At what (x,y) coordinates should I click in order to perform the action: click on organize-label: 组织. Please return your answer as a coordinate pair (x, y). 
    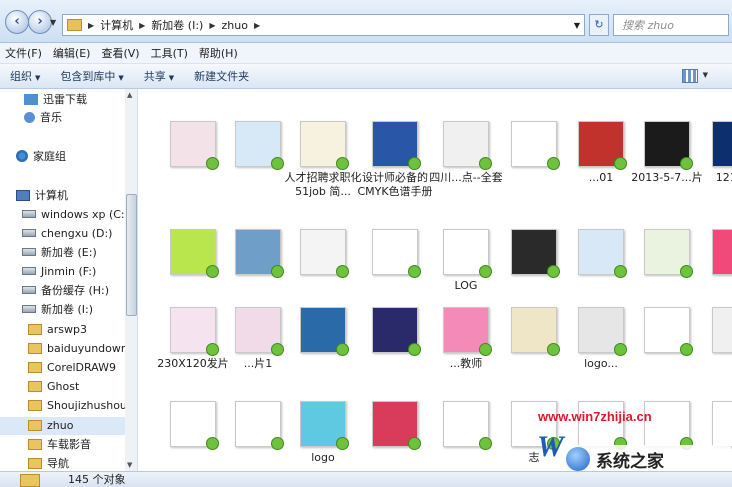
    Looking at the image, I should click on (21, 76).